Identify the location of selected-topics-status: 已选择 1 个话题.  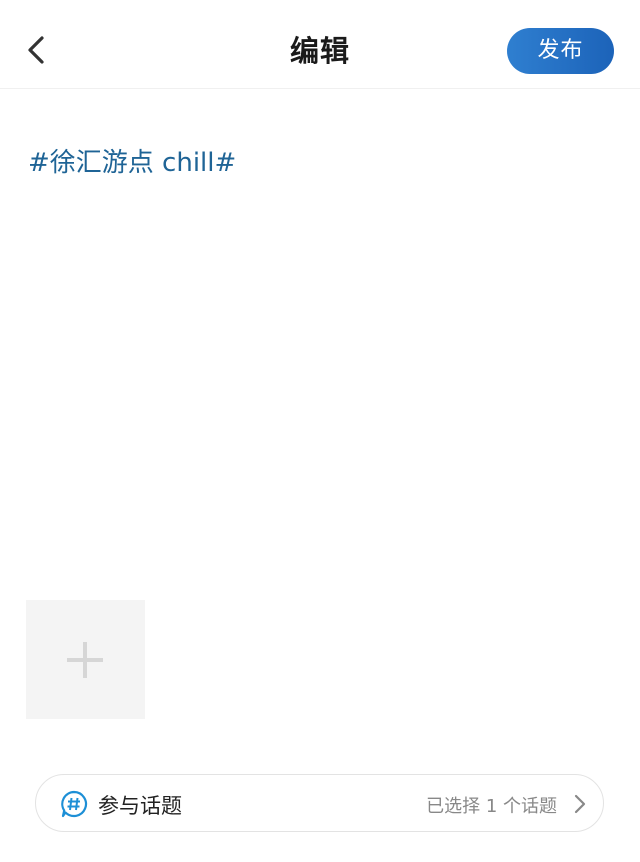
(491, 806).